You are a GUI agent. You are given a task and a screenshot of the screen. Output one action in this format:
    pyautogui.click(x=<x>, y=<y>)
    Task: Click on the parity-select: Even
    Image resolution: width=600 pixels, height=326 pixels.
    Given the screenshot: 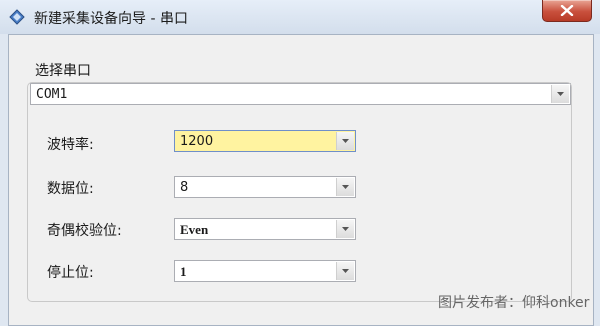 What is the action you would take?
    pyautogui.click(x=265, y=229)
    